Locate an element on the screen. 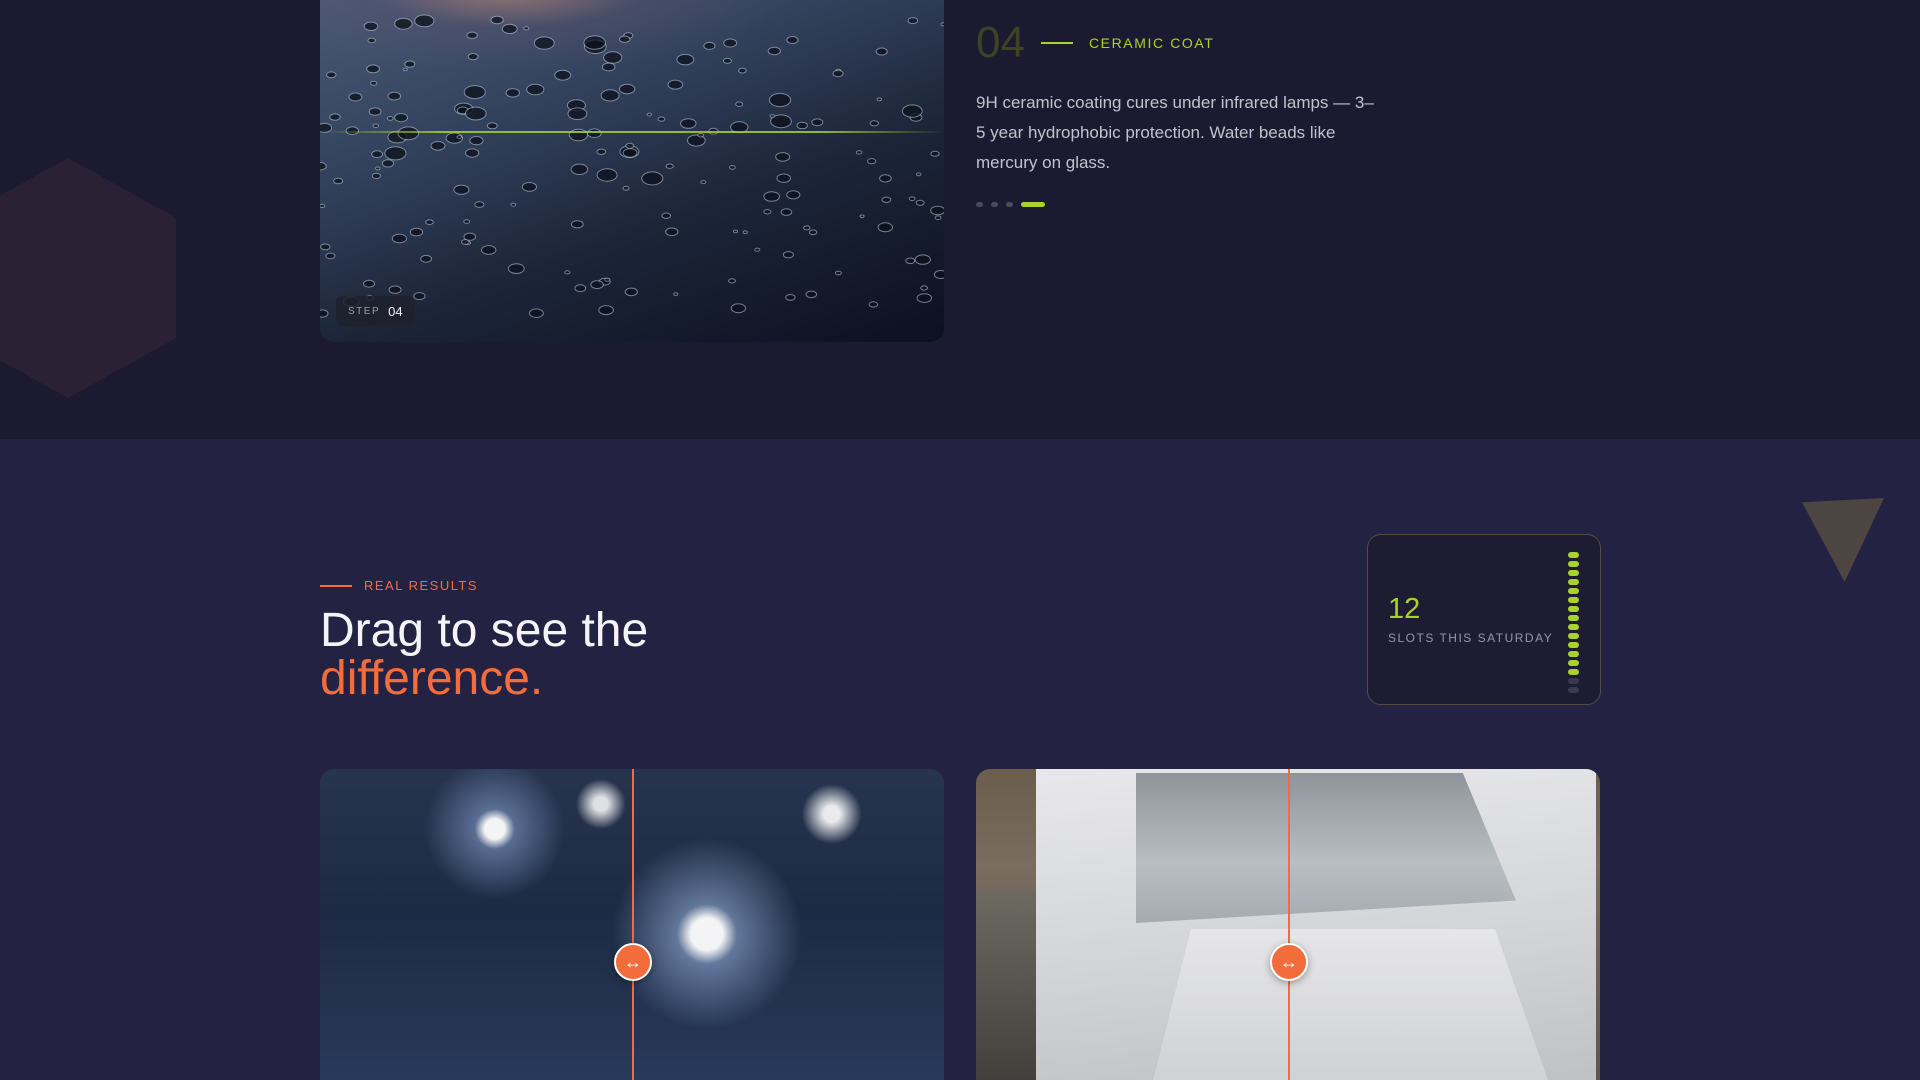 The image size is (1920, 1080). parking-lot-ground is located at coordinates (1011, 984).